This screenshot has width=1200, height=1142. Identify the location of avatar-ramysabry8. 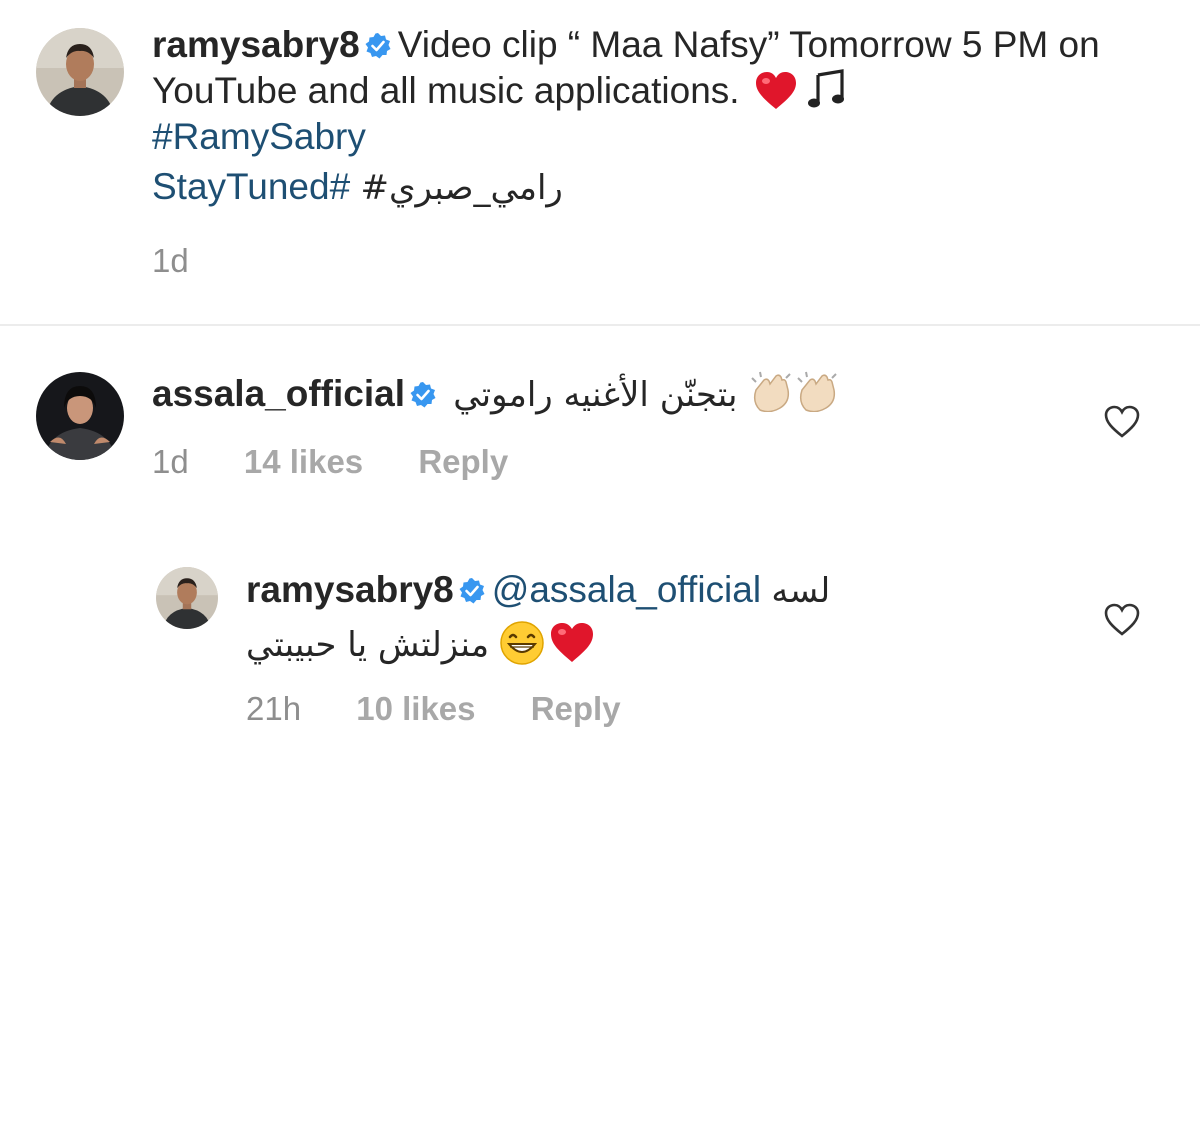
(80, 72).